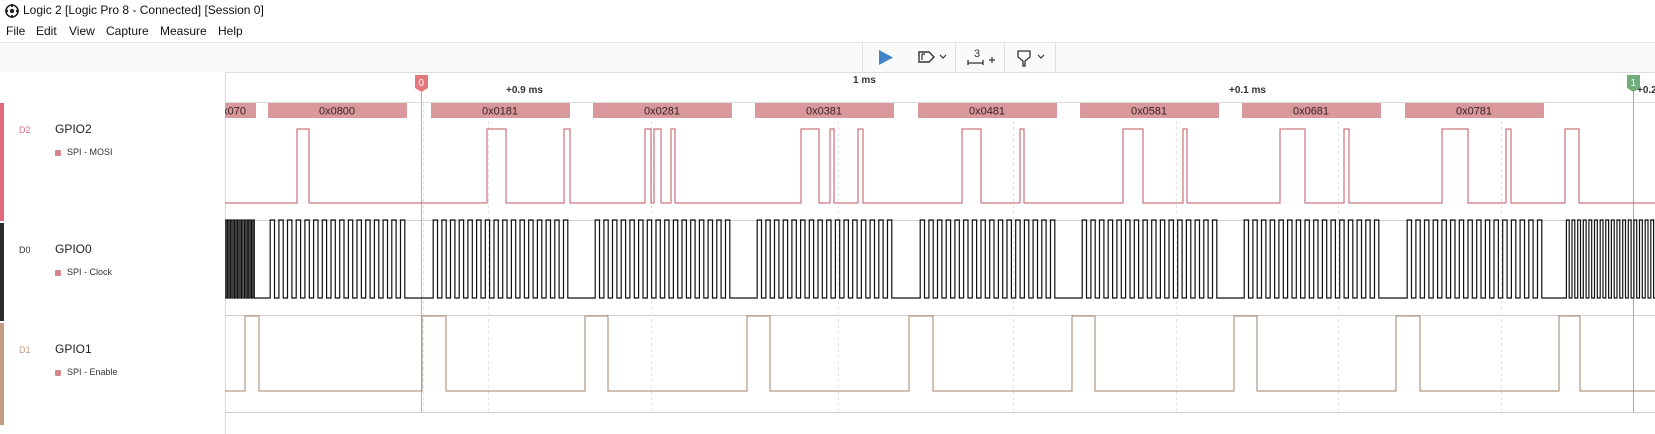 The height and width of the screenshot is (434, 1655). Describe the element at coordinates (230, 31) in the screenshot. I see `menu-help: Help` at that location.